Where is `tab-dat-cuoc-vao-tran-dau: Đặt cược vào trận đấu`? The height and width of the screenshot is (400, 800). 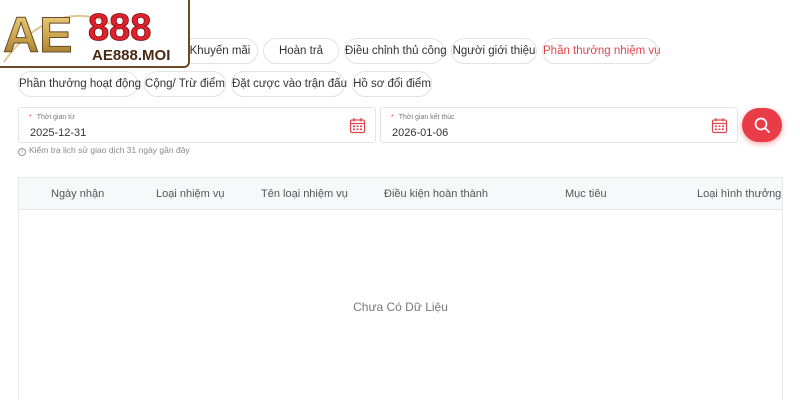
tab-dat-cuoc-vao-tran-dau: Đặt cược vào trận đấu is located at coordinates (289, 84).